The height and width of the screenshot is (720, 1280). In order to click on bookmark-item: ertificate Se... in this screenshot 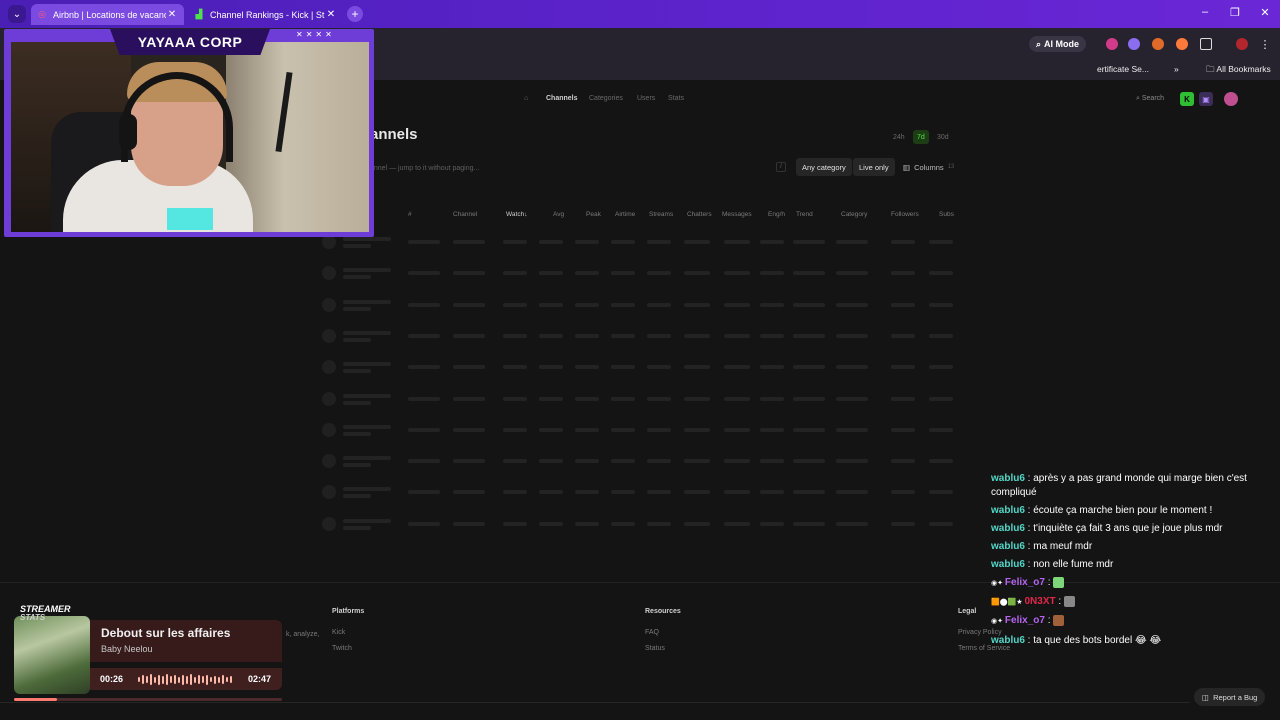, I will do `click(1123, 69)`.